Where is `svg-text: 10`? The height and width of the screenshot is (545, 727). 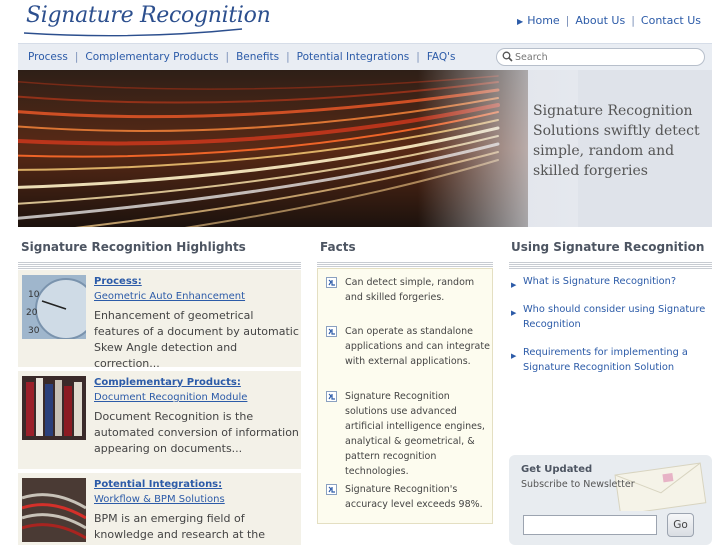
svg-text: 10 is located at coordinates (34, 295).